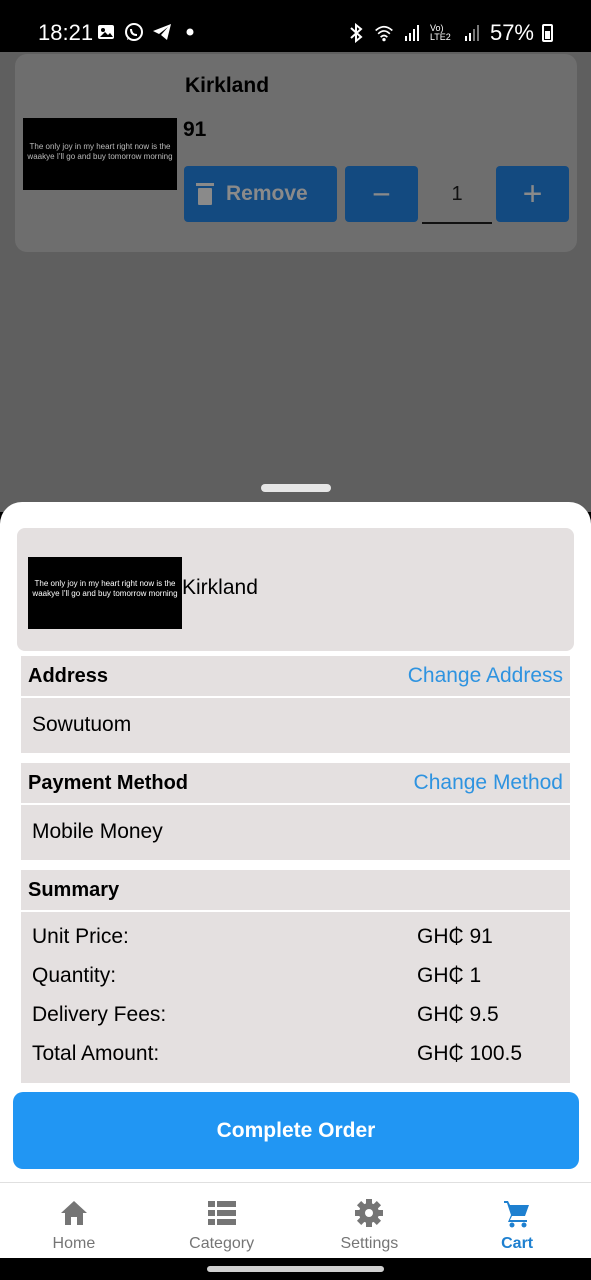 Image resolution: width=591 pixels, height=1280 pixels. What do you see at coordinates (227, 85) in the screenshot?
I see `cart-item-name: Kirkland` at bounding box center [227, 85].